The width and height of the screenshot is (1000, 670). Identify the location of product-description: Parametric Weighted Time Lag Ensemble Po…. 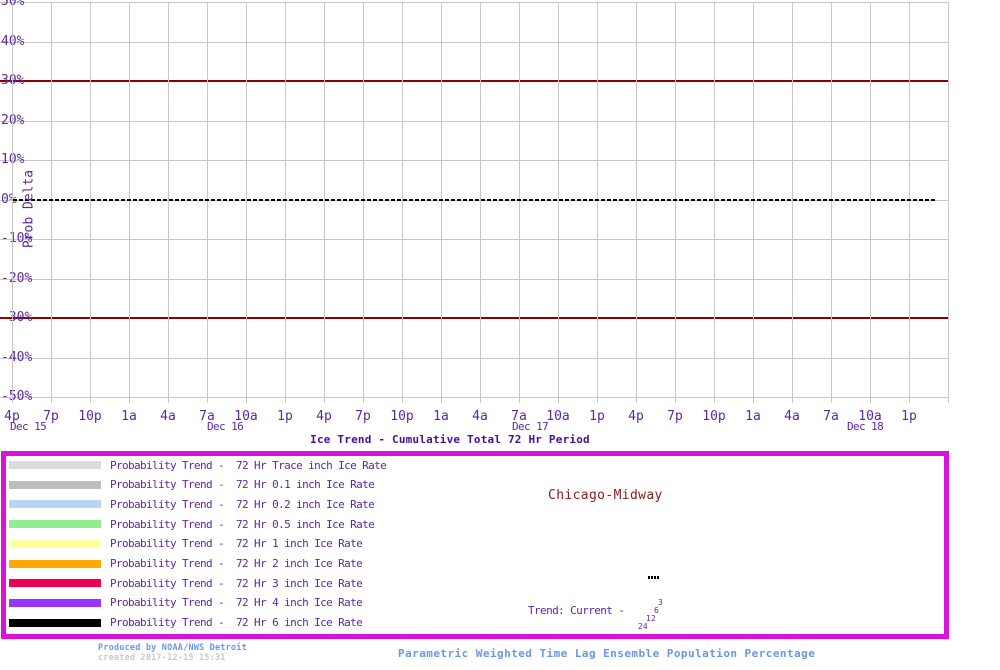
(607, 653).